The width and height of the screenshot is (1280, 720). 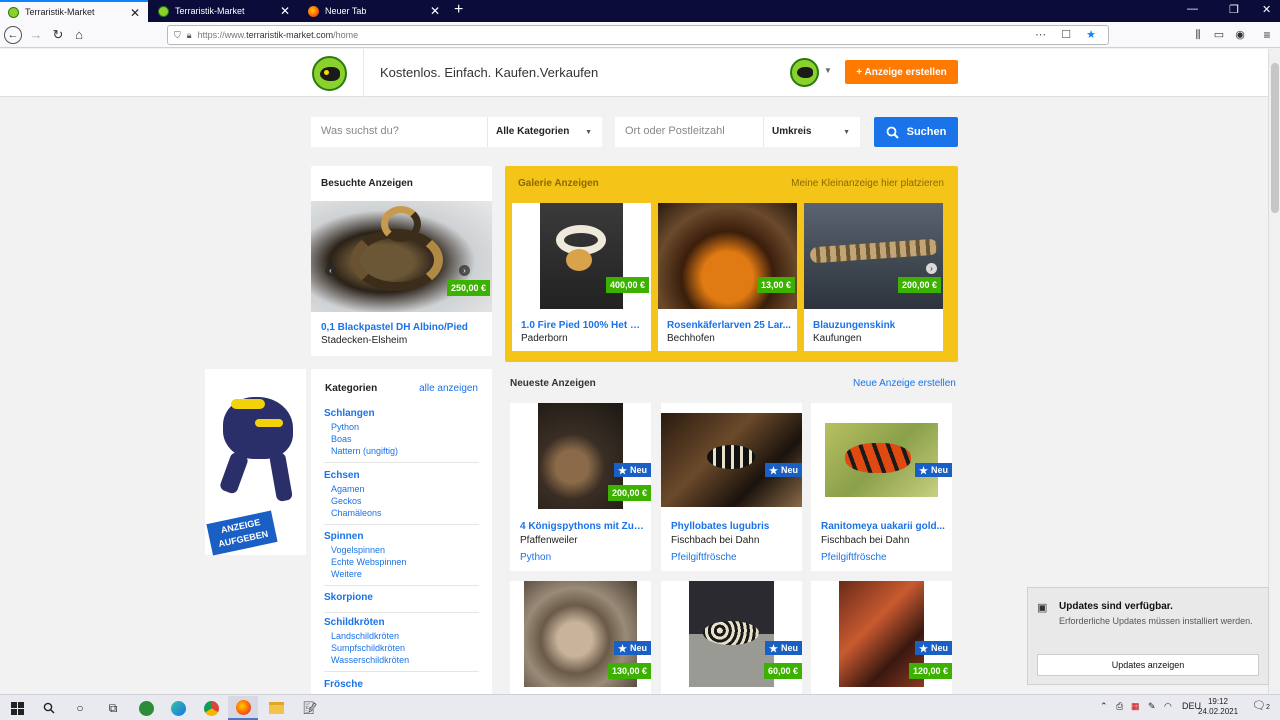 I want to click on gallery-promo-link: Meine Kleinanzeige hier platzieren, so click(x=867, y=183).